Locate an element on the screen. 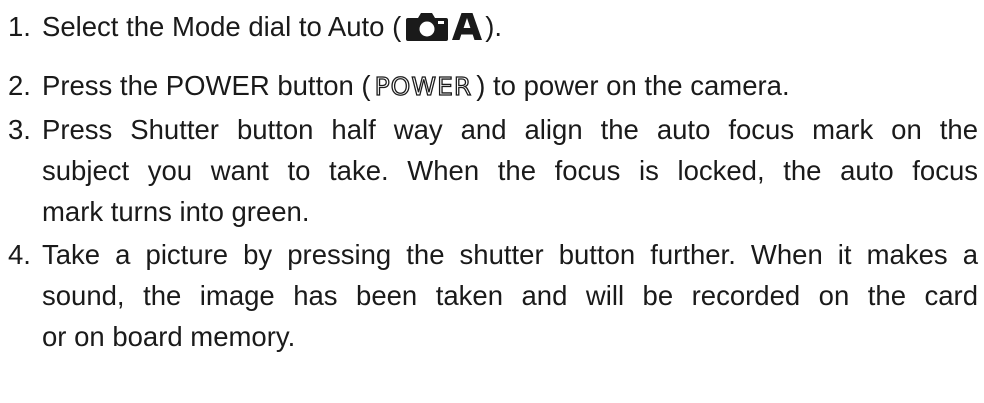  step-1: 1. Select the Mode dial to Auto (). is located at coordinates (493, 26).